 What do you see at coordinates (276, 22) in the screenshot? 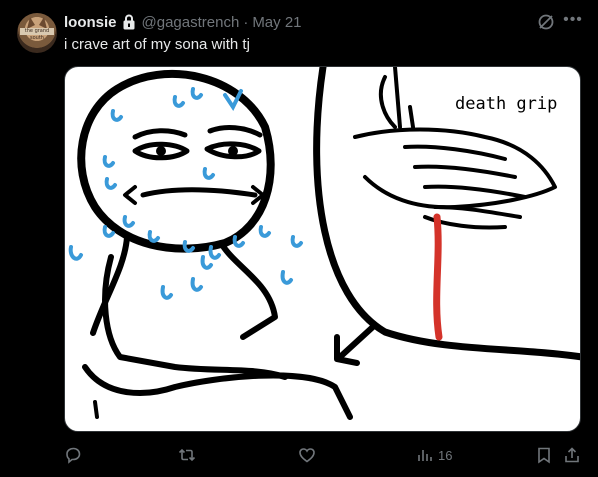
I see `post-date: May 21` at bounding box center [276, 22].